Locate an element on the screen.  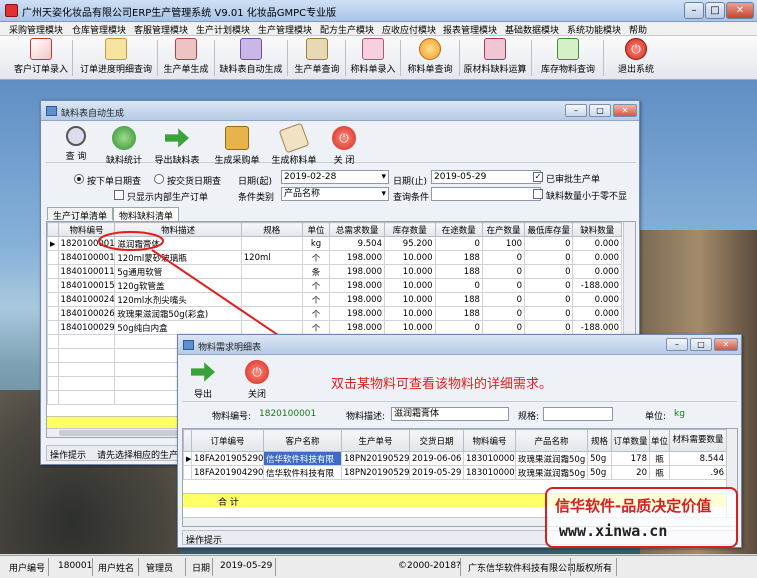
unit-value: kg is located at coordinates (679, 414).